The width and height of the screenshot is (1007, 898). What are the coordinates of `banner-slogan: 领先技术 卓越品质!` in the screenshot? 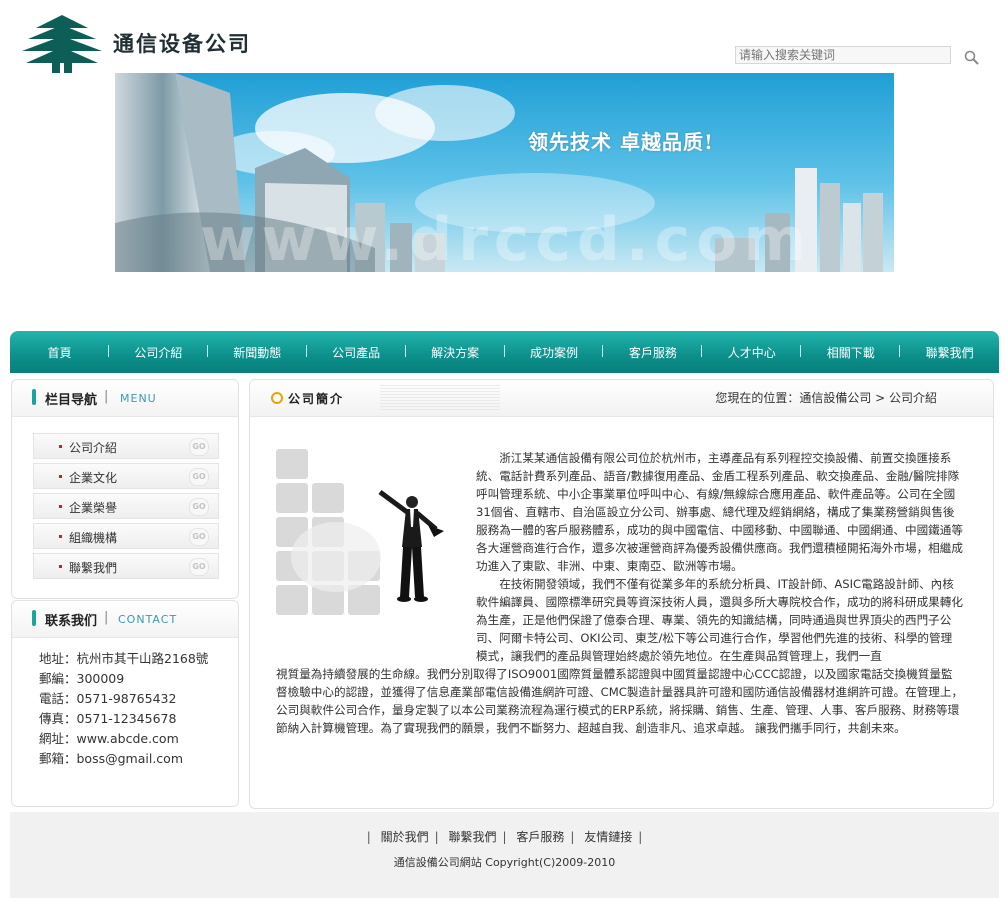 It's located at (621, 142).